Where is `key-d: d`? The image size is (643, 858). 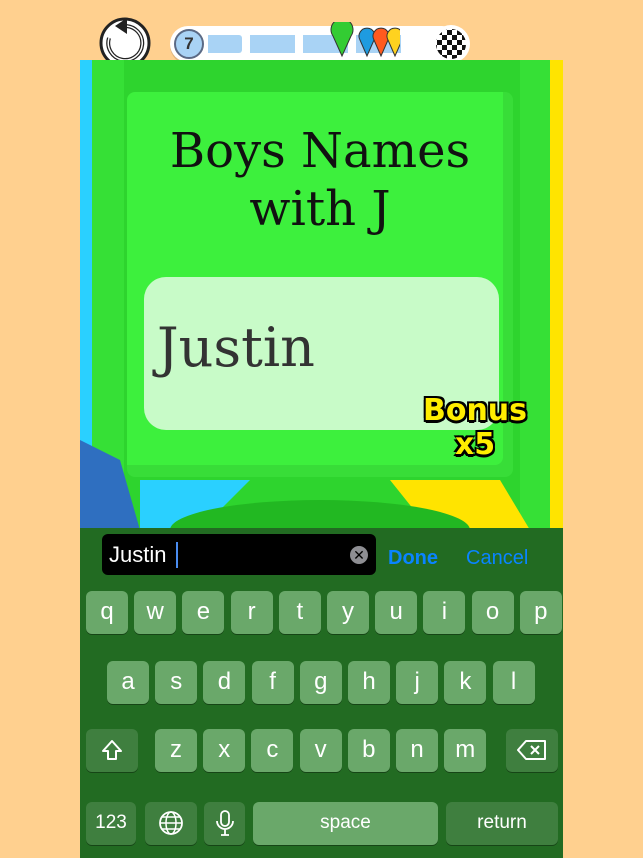
key-d: d is located at coordinates (224, 682).